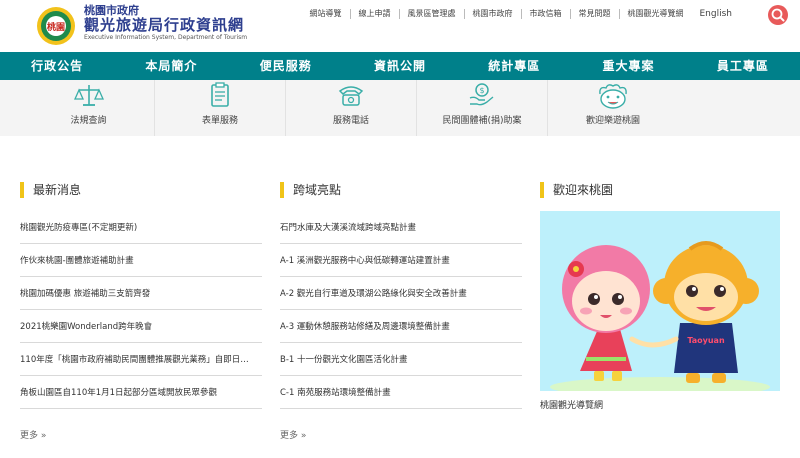 This screenshot has width=800, height=458. I want to click on nav-info-disclosure: 資訊公開, so click(400, 66).